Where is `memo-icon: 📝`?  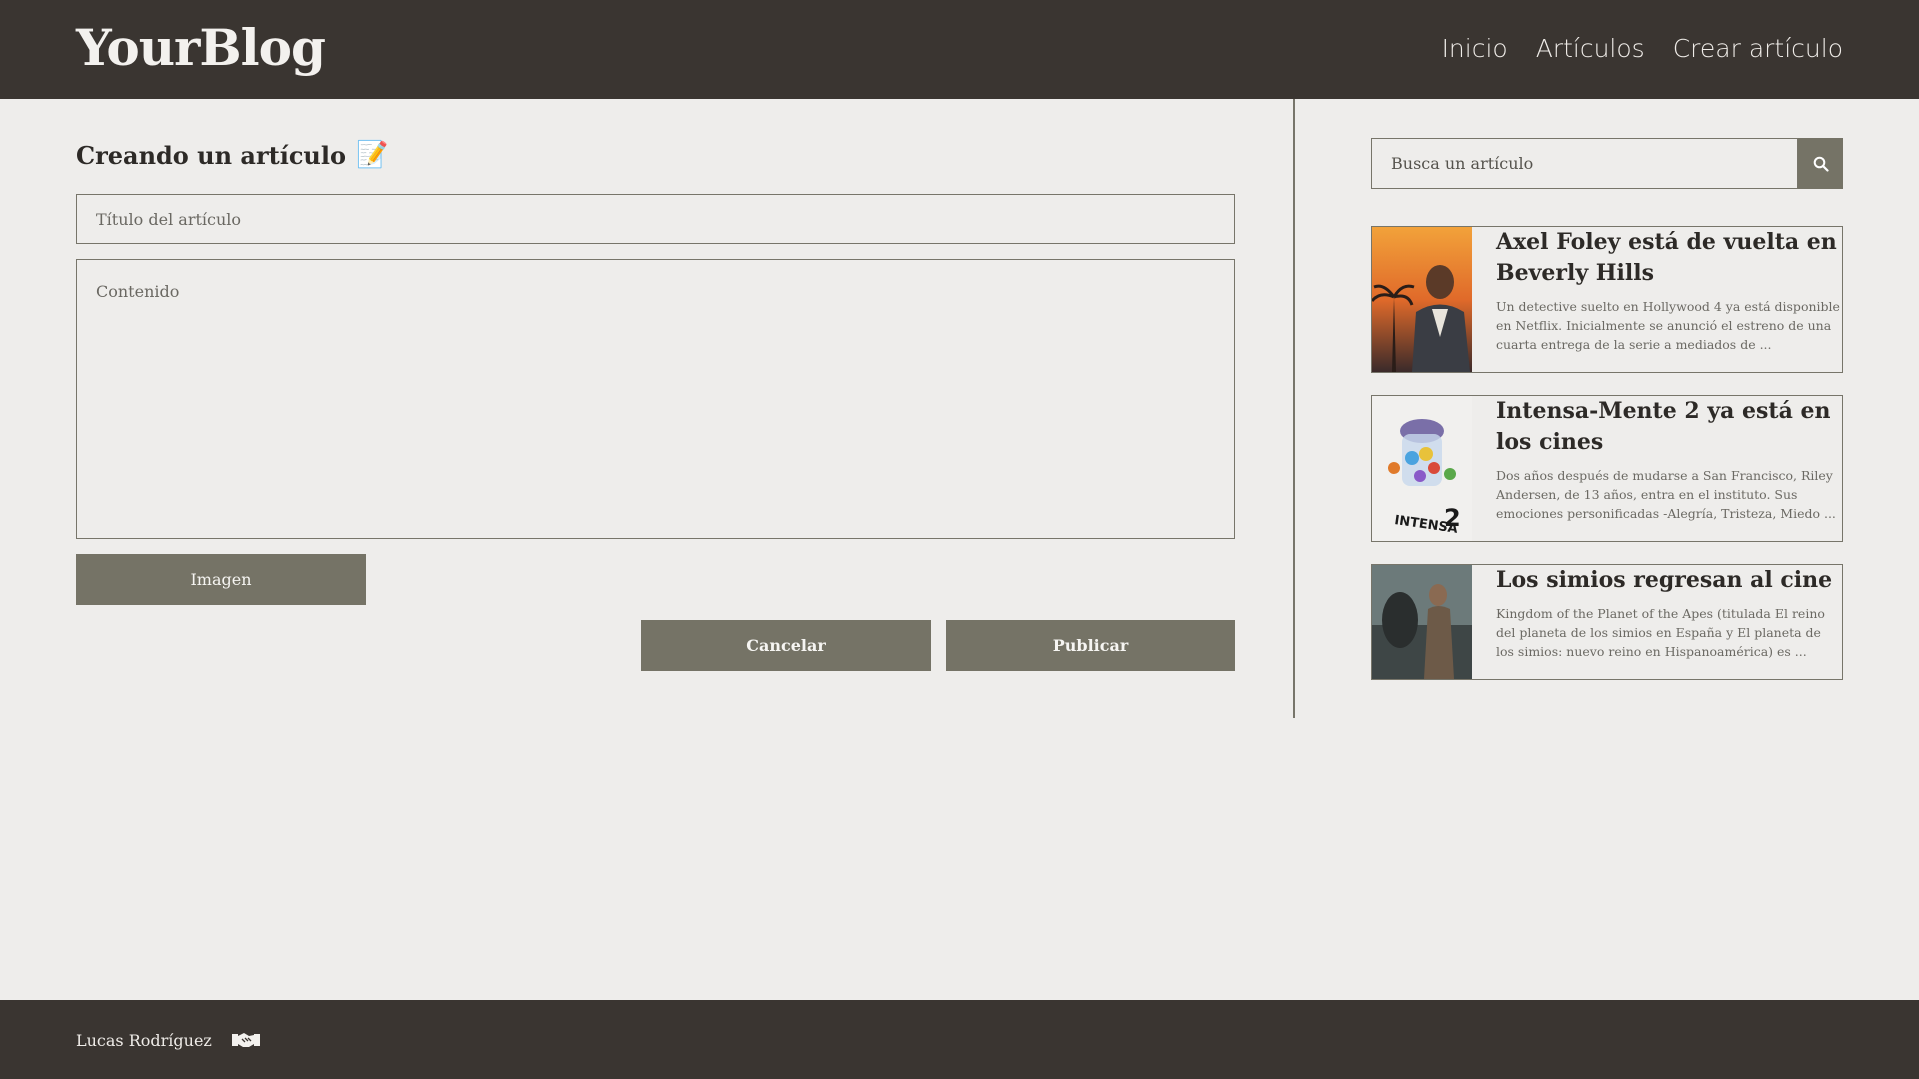 memo-icon: 📝 is located at coordinates (372, 155).